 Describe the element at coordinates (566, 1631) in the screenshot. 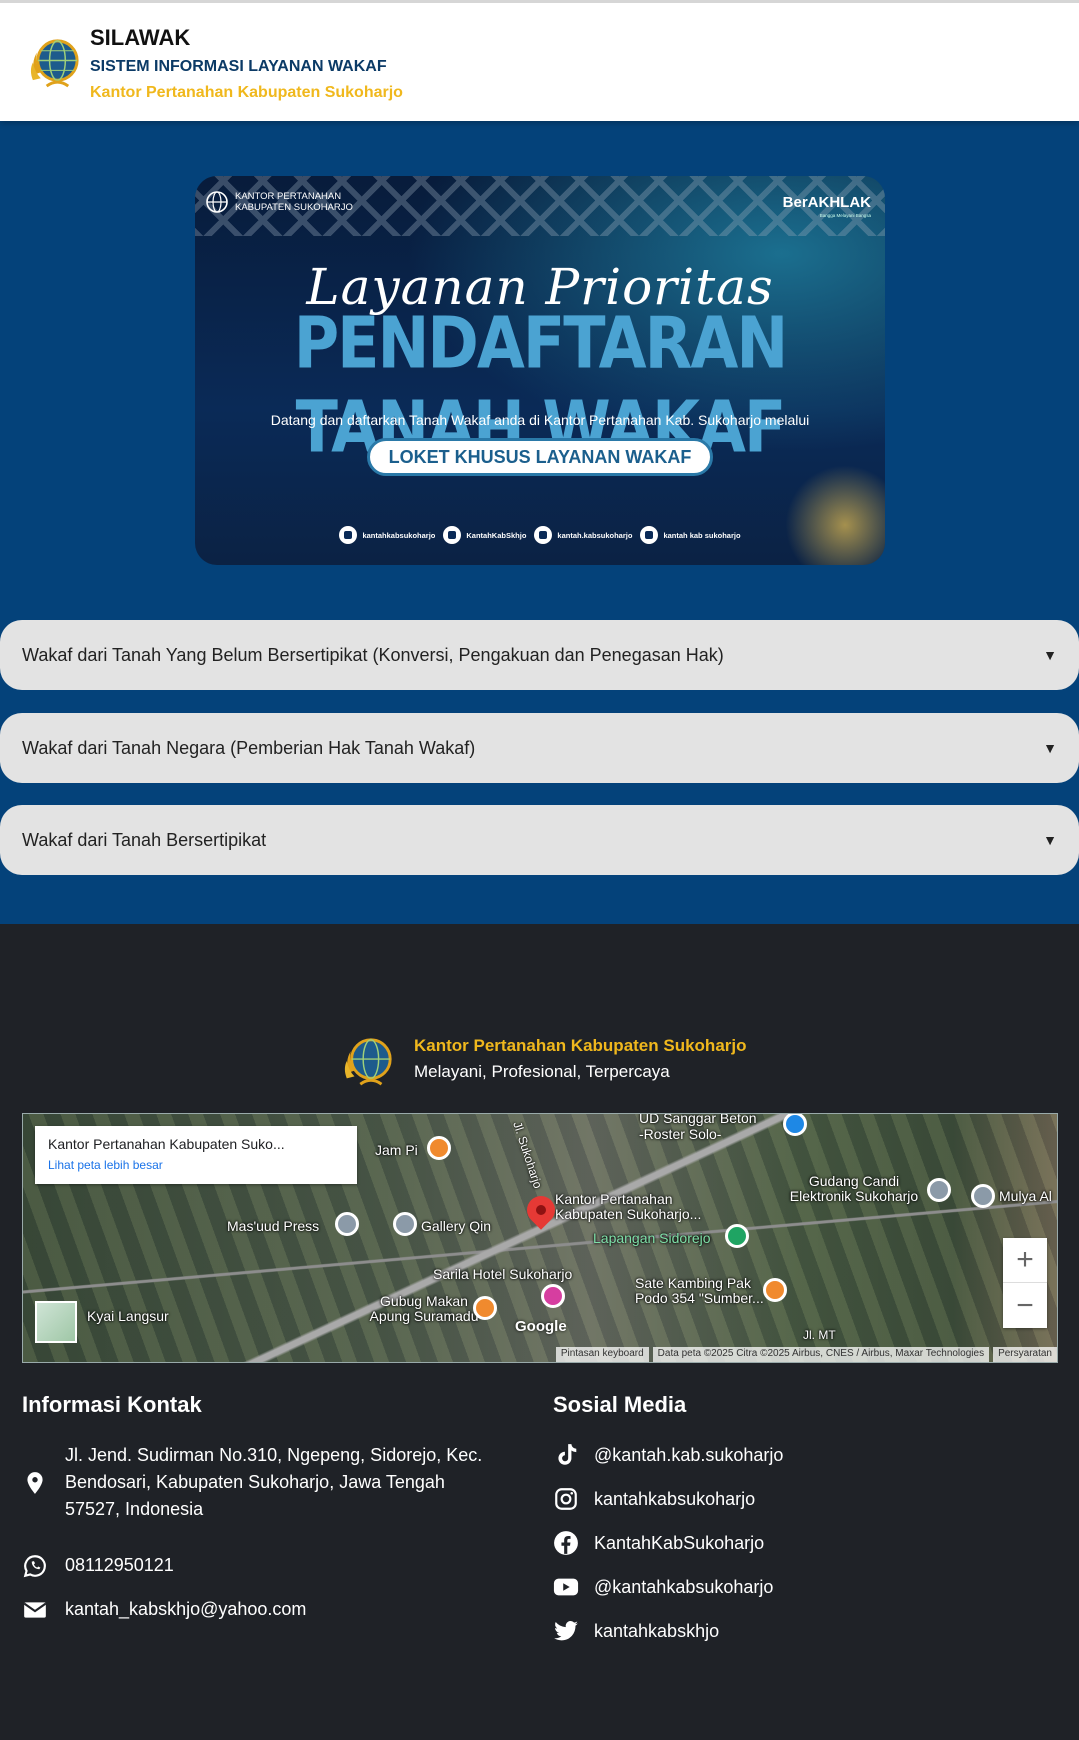

I see `twitter-bird-icon` at that location.